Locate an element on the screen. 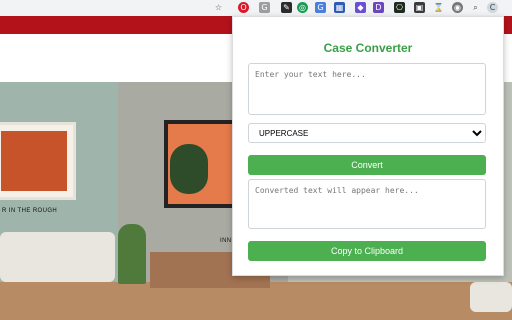  artwork-caption: INN is located at coordinates (226, 241).